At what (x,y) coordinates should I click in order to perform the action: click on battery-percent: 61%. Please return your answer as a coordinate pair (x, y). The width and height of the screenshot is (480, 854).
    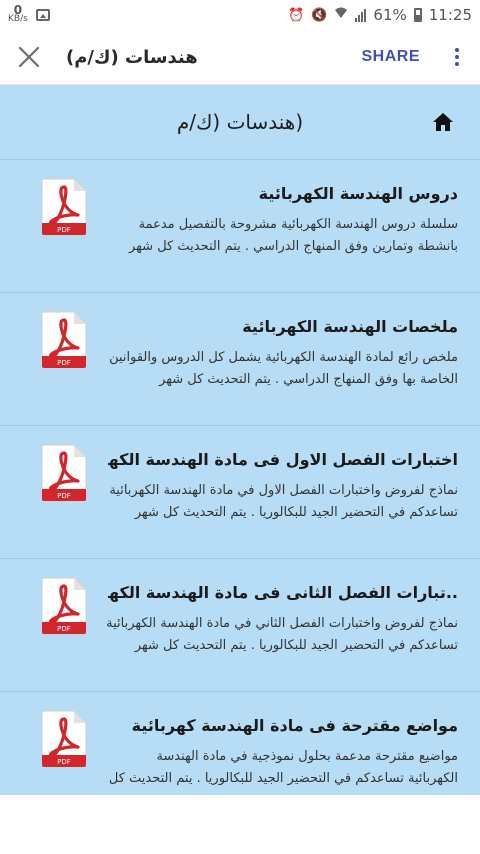
    Looking at the image, I should click on (390, 15).